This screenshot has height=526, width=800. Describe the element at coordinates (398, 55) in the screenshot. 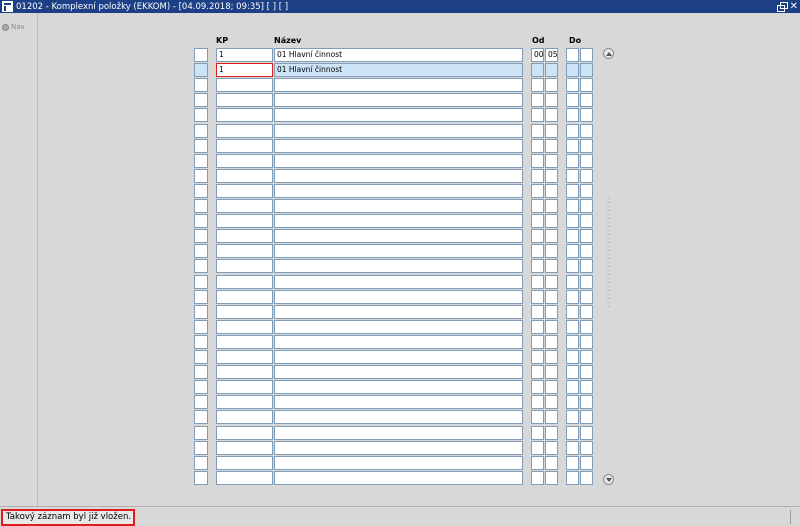

I see `name-field: 01 Hlavní činnost` at that location.